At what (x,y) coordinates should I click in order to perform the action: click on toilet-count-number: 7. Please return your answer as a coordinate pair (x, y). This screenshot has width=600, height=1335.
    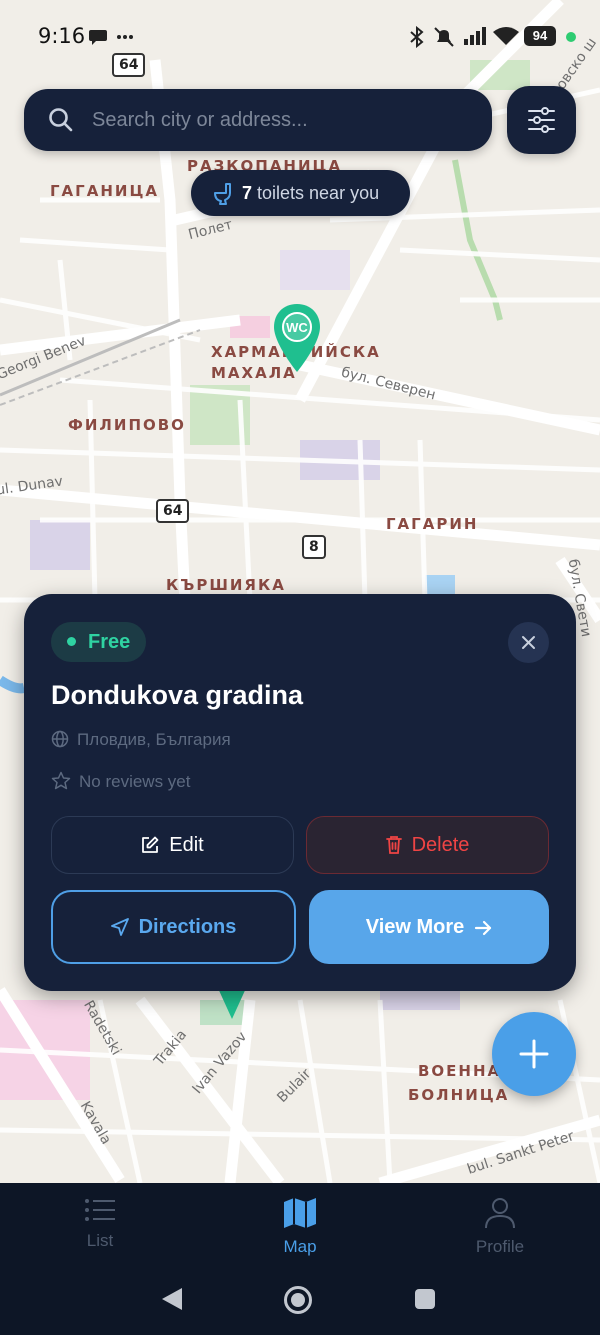
    Looking at the image, I should click on (247, 193).